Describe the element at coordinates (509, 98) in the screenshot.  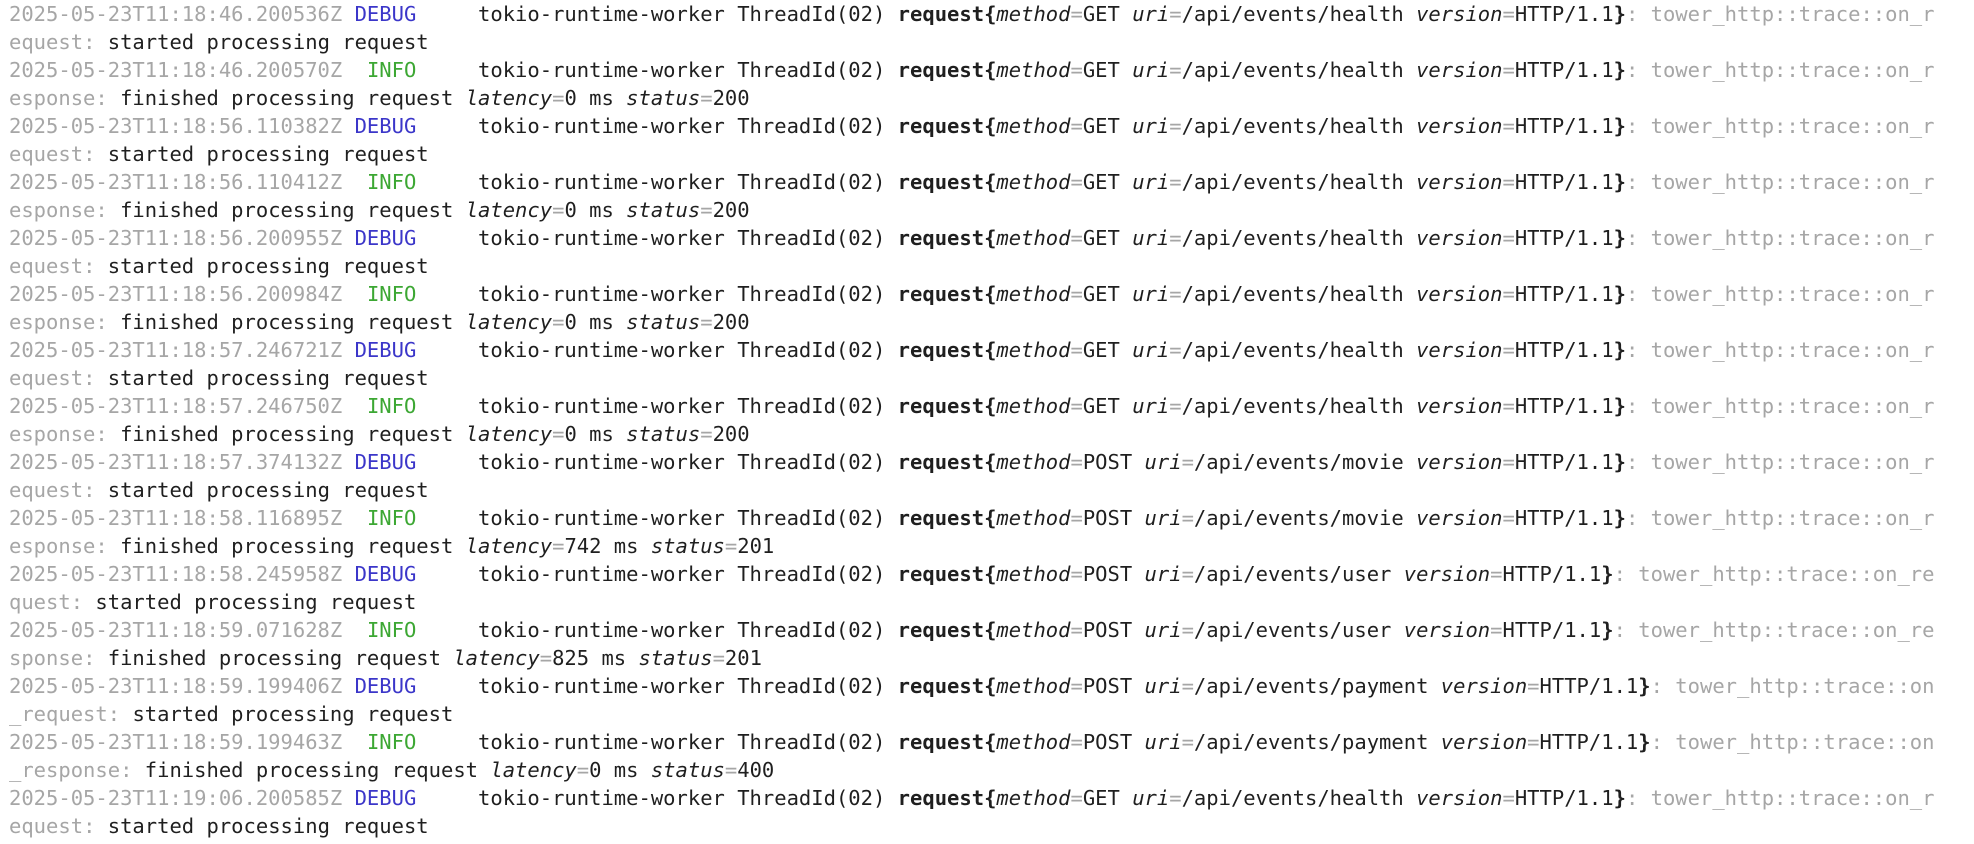
I see `latency-key: latency` at that location.